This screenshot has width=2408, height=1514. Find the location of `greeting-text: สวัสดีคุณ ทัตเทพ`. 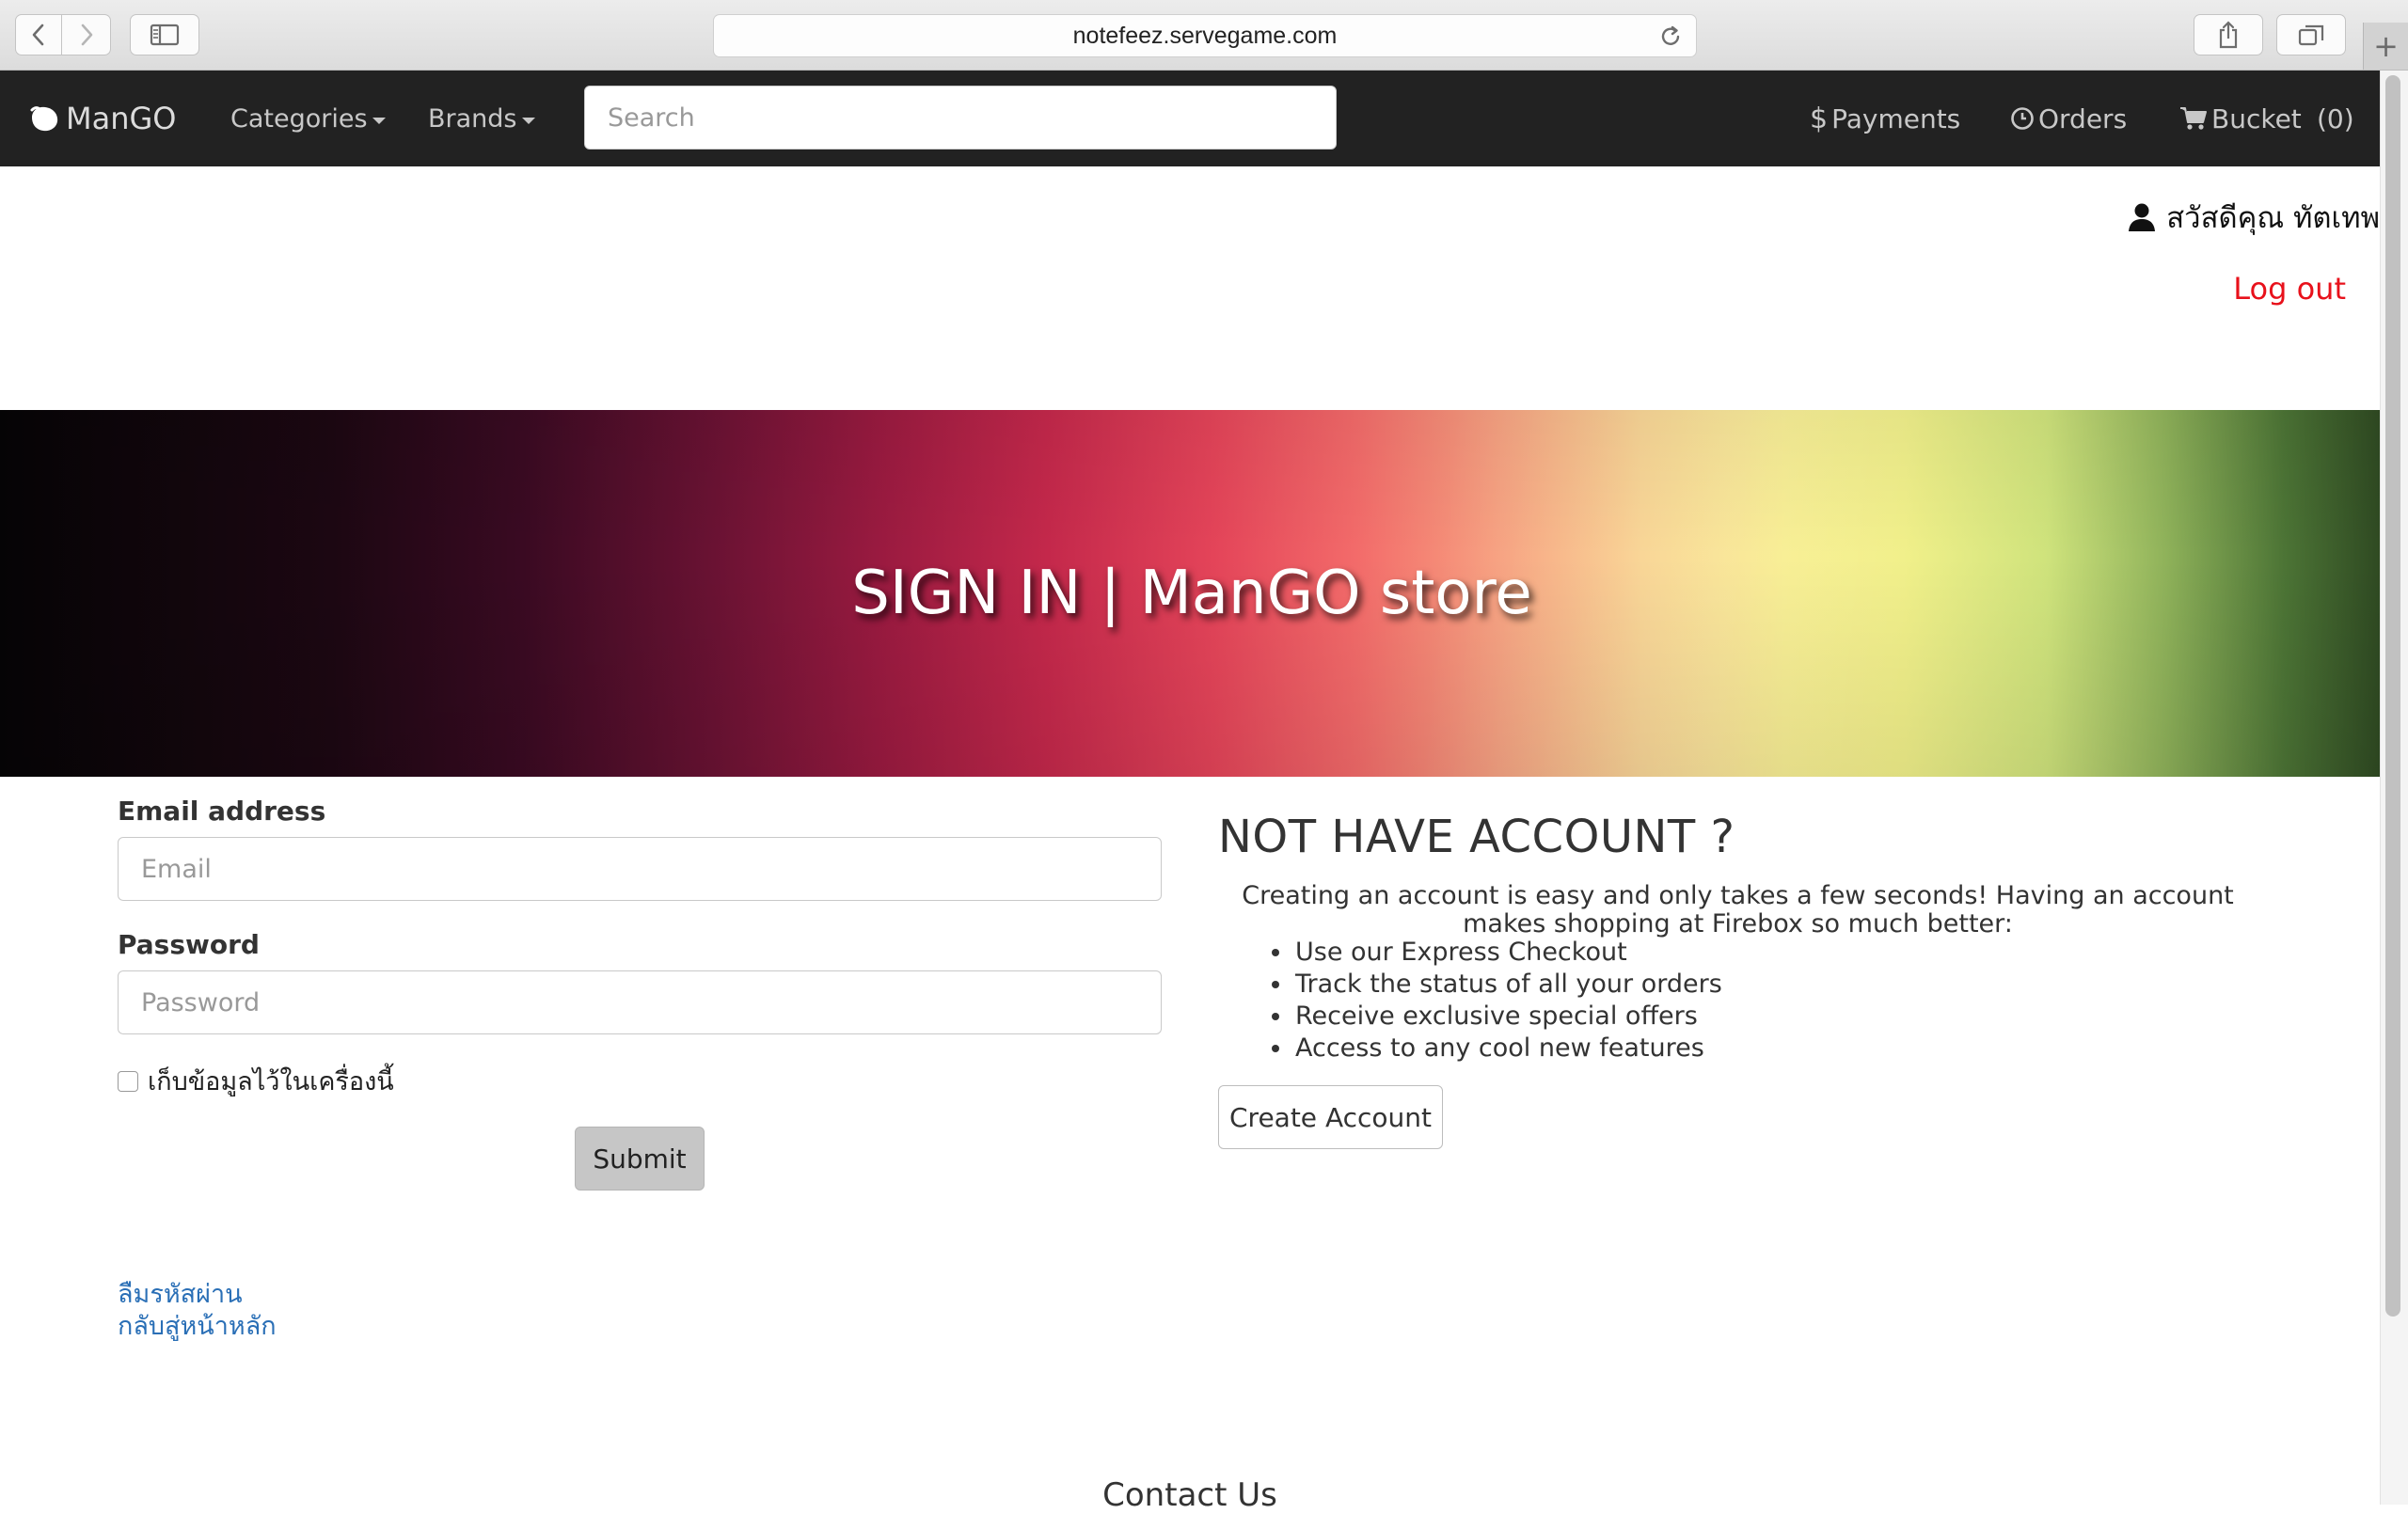

greeting-text: สวัสดีคุณ ทัตเทพ is located at coordinates (2273, 218).